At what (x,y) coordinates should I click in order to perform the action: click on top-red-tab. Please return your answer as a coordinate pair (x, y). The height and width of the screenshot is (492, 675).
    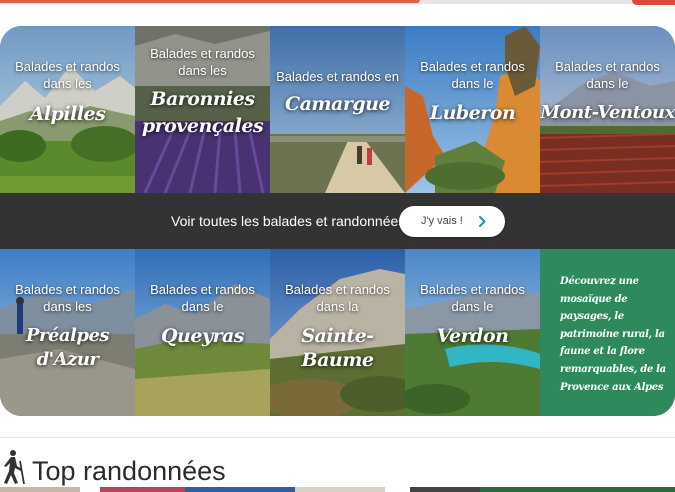
    Looking at the image, I should click on (653, 2).